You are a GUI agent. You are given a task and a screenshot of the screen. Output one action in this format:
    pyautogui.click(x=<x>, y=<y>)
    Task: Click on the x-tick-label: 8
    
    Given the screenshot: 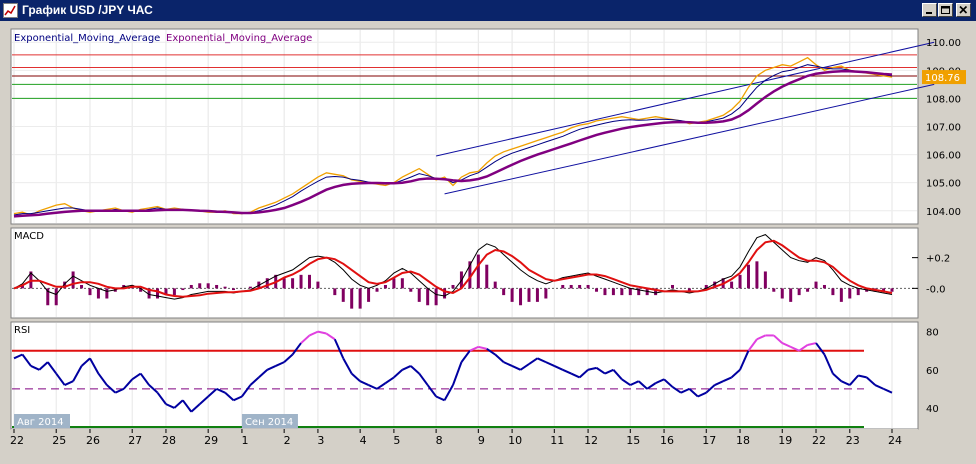 What is the action you would take?
    pyautogui.click(x=439, y=440)
    